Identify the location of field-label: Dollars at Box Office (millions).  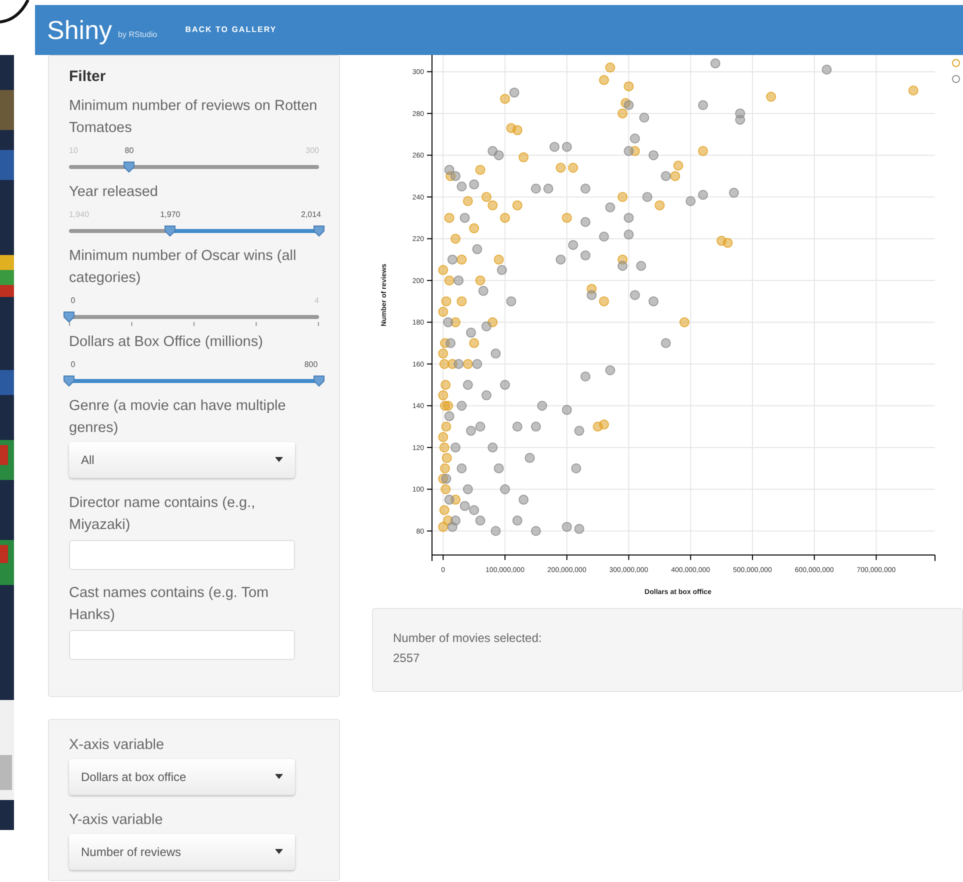
(166, 342).